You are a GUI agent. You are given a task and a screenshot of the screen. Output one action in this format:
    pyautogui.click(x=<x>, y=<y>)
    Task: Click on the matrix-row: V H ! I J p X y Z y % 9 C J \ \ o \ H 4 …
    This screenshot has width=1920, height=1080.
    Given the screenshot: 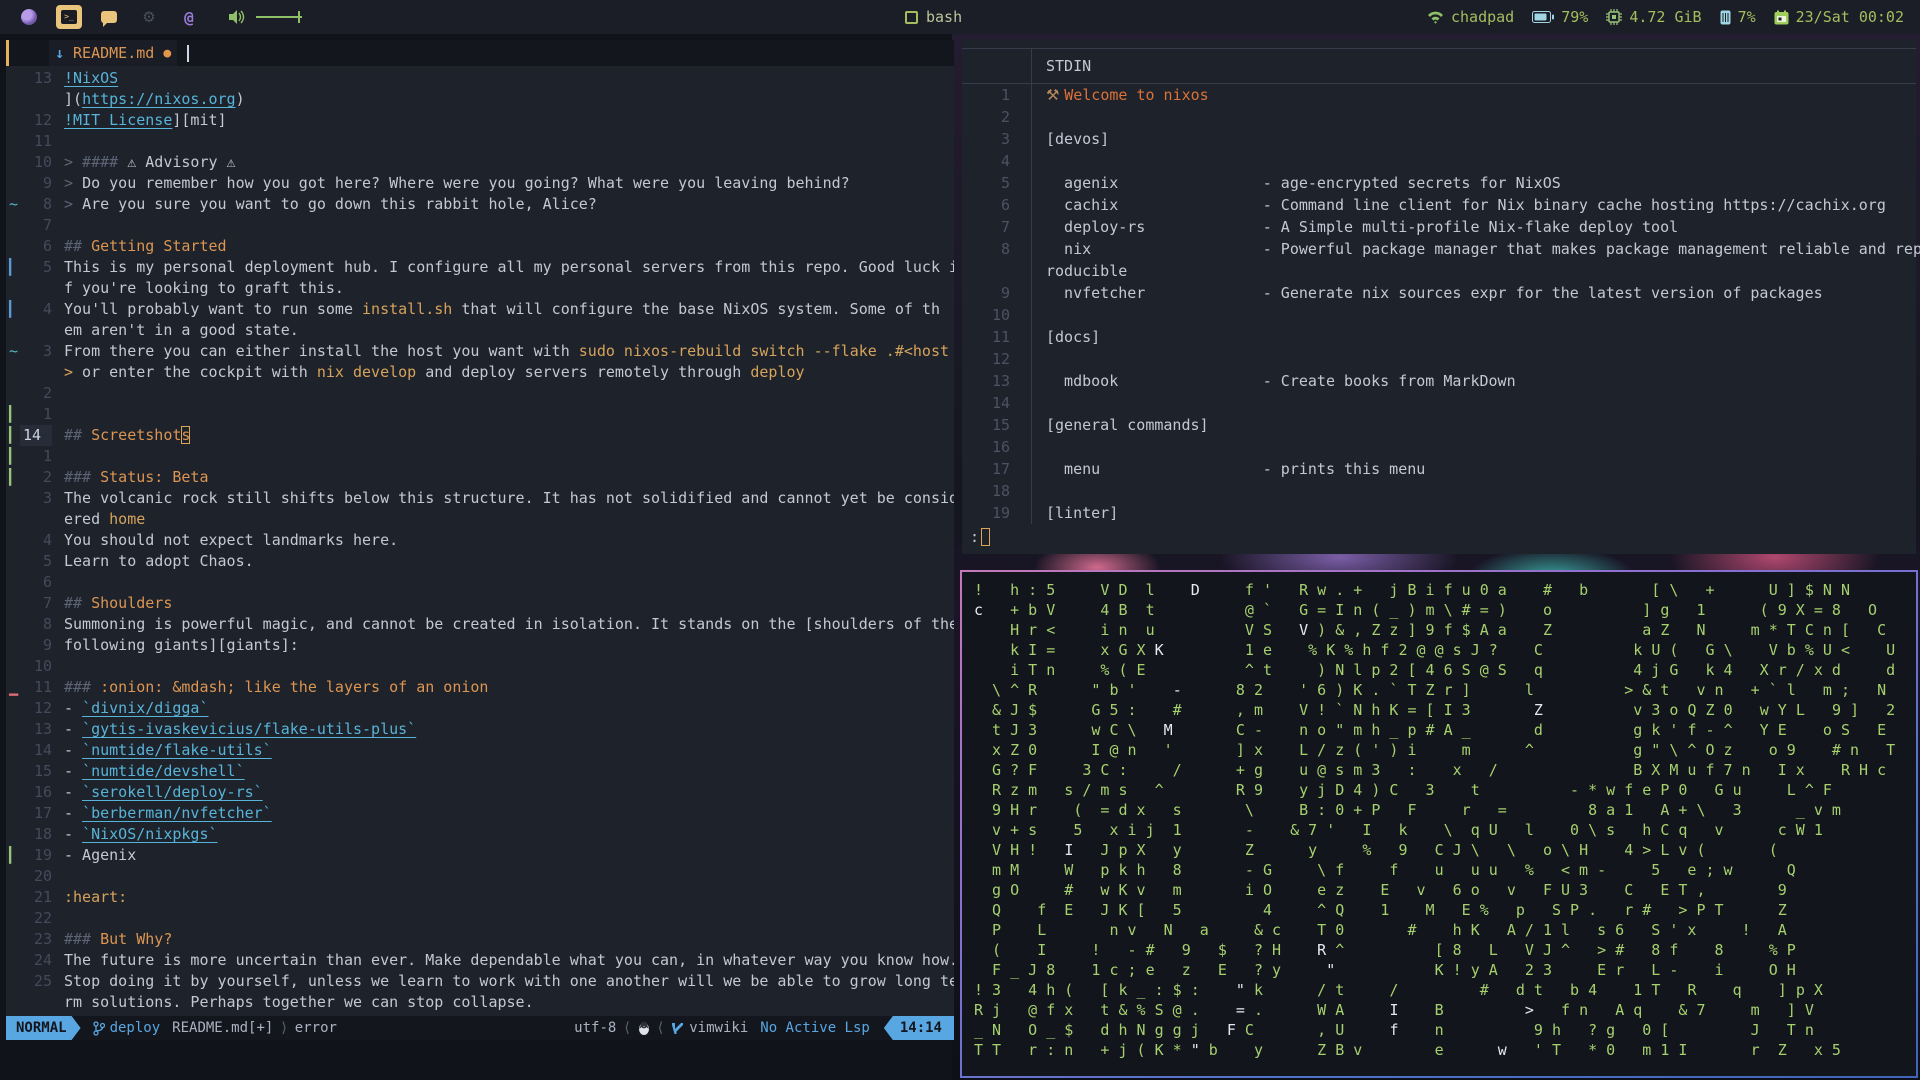 What is the action you would take?
    pyautogui.click(x=1376, y=850)
    